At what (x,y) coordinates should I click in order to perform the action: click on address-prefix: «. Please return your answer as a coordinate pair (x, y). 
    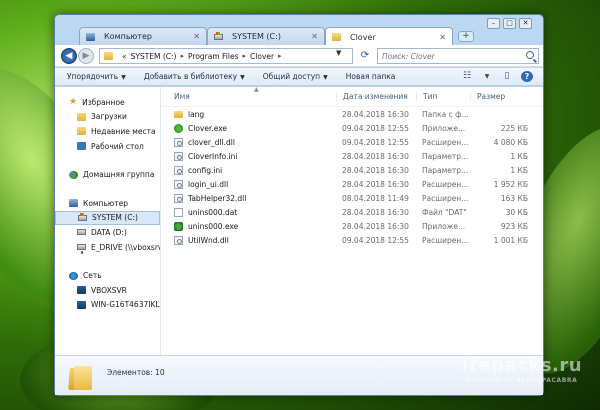
    Looking at the image, I should click on (124, 56).